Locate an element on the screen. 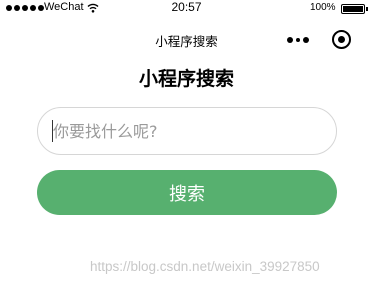 The image size is (373, 286). battery-percent: 100% is located at coordinates (323, 7).